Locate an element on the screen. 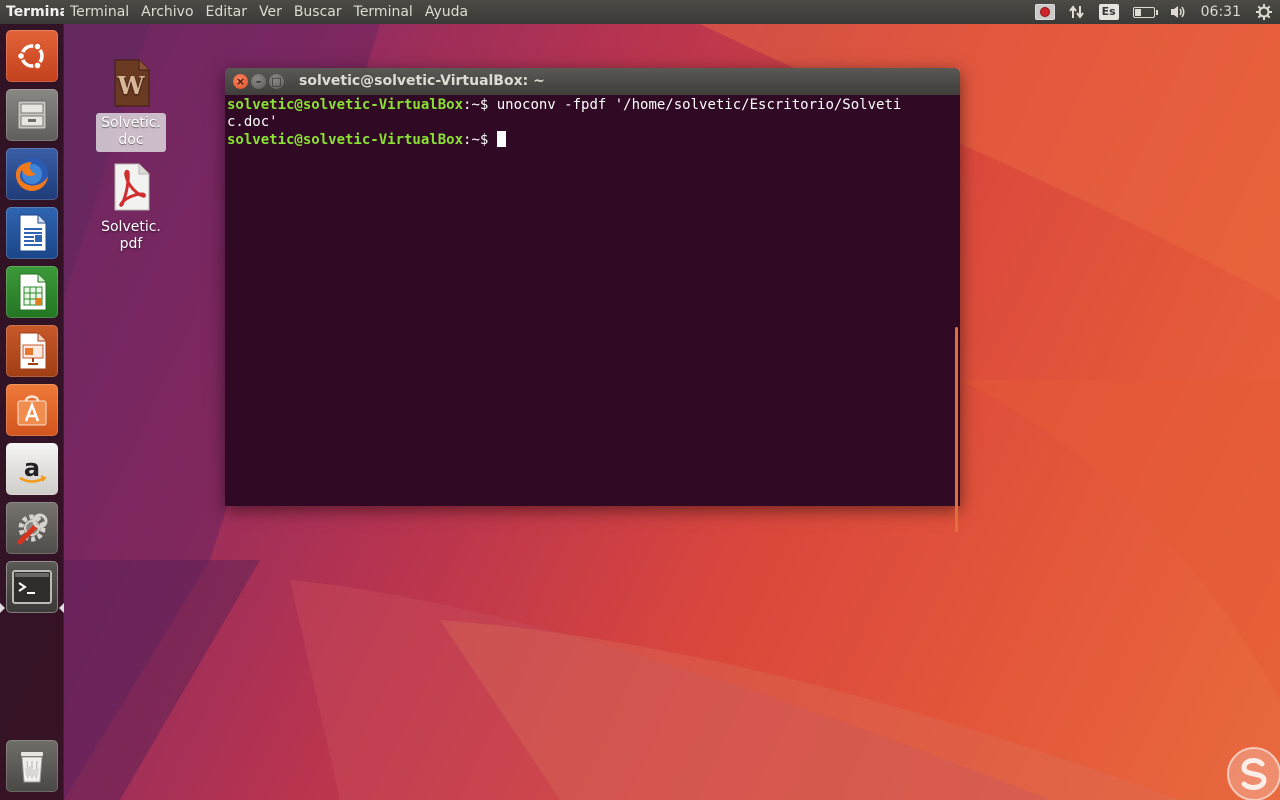 The height and width of the screenshot is (800, 1280). menu-ver: Ver is located at coordinates (270, 12).